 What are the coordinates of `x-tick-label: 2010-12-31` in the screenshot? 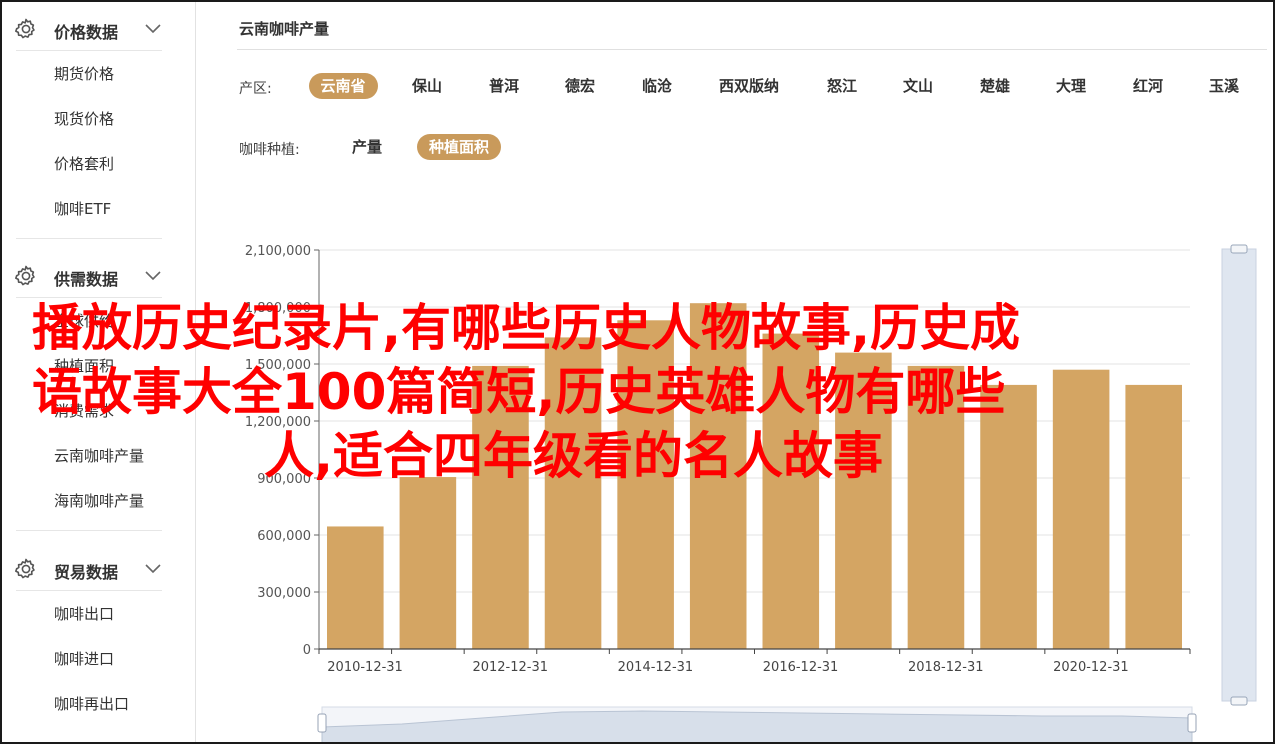 It's located at (365, 667).